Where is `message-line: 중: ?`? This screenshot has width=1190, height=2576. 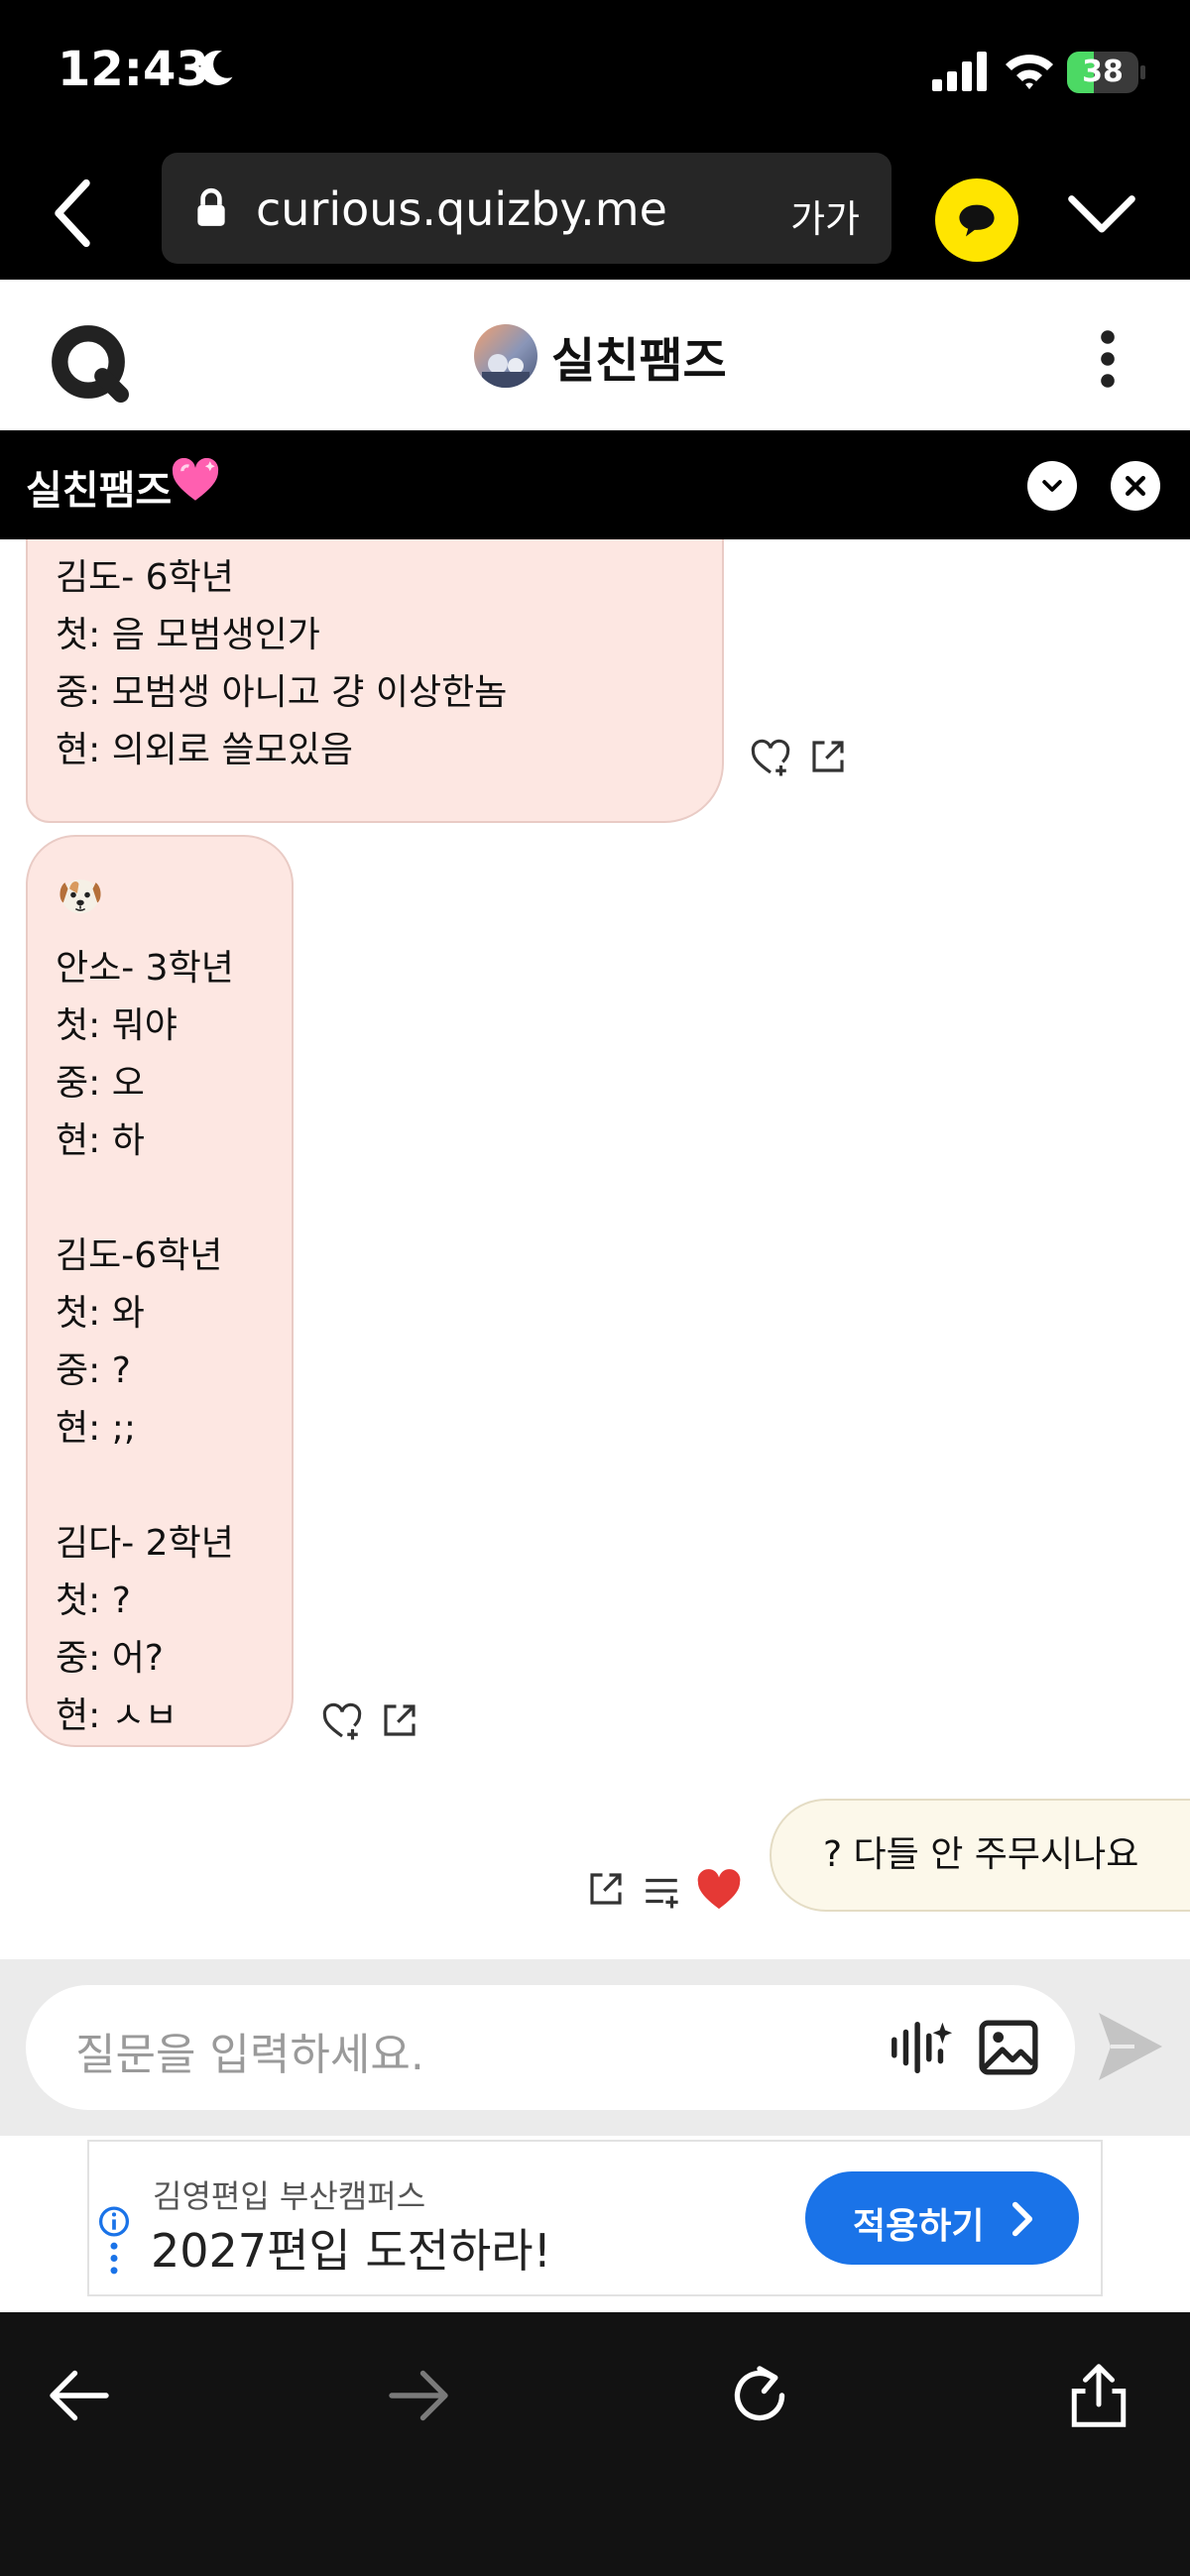
message-line: 중: ? is located at coordinates (93, 1370).